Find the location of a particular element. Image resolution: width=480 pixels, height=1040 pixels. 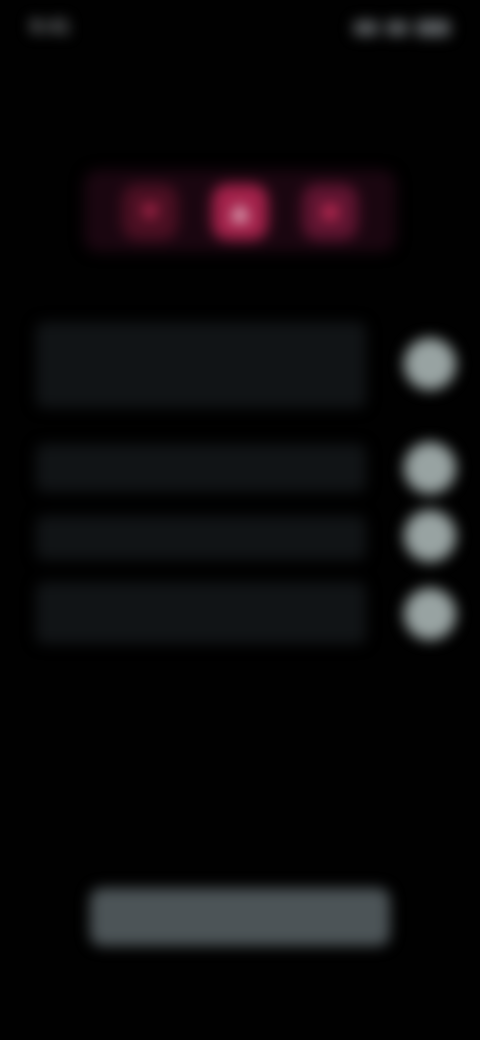

feature-caption is located at coordinates (240, 275).